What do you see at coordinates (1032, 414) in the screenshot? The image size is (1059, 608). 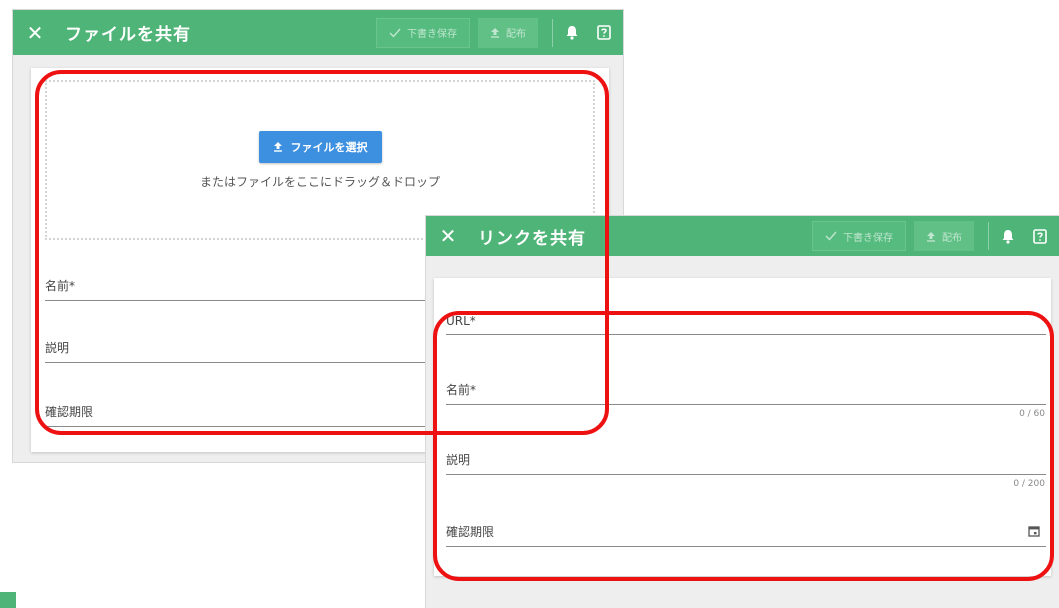 I see `name-counter: 0 / 60` at bounding box center [1032, 414].